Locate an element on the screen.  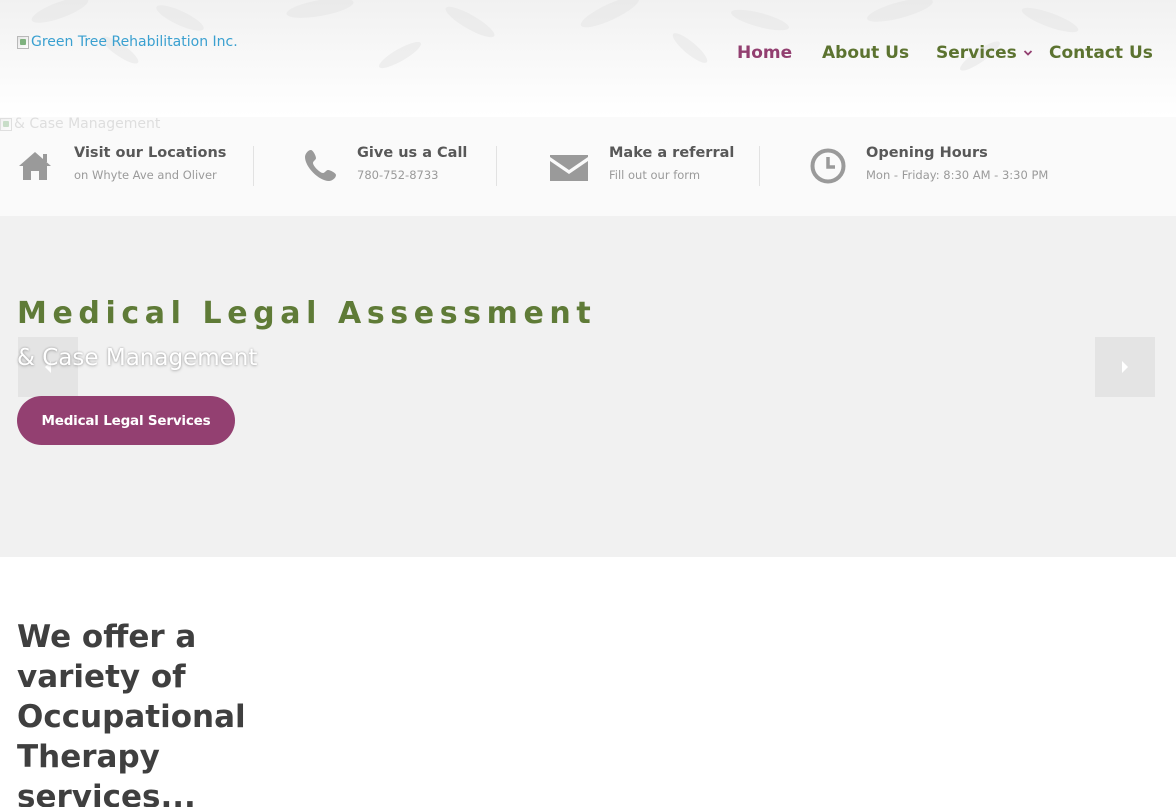
medical-legal-services-button: Medical Legal Services is located at coordinates (126, 420).